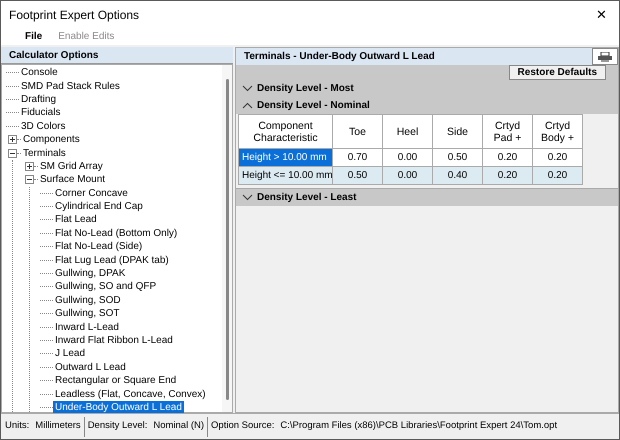  What do you see at coordinates (87, 327) in the screenshot?
I see `tree-item: Inward L-Lead` at bounding box center [87, 327].